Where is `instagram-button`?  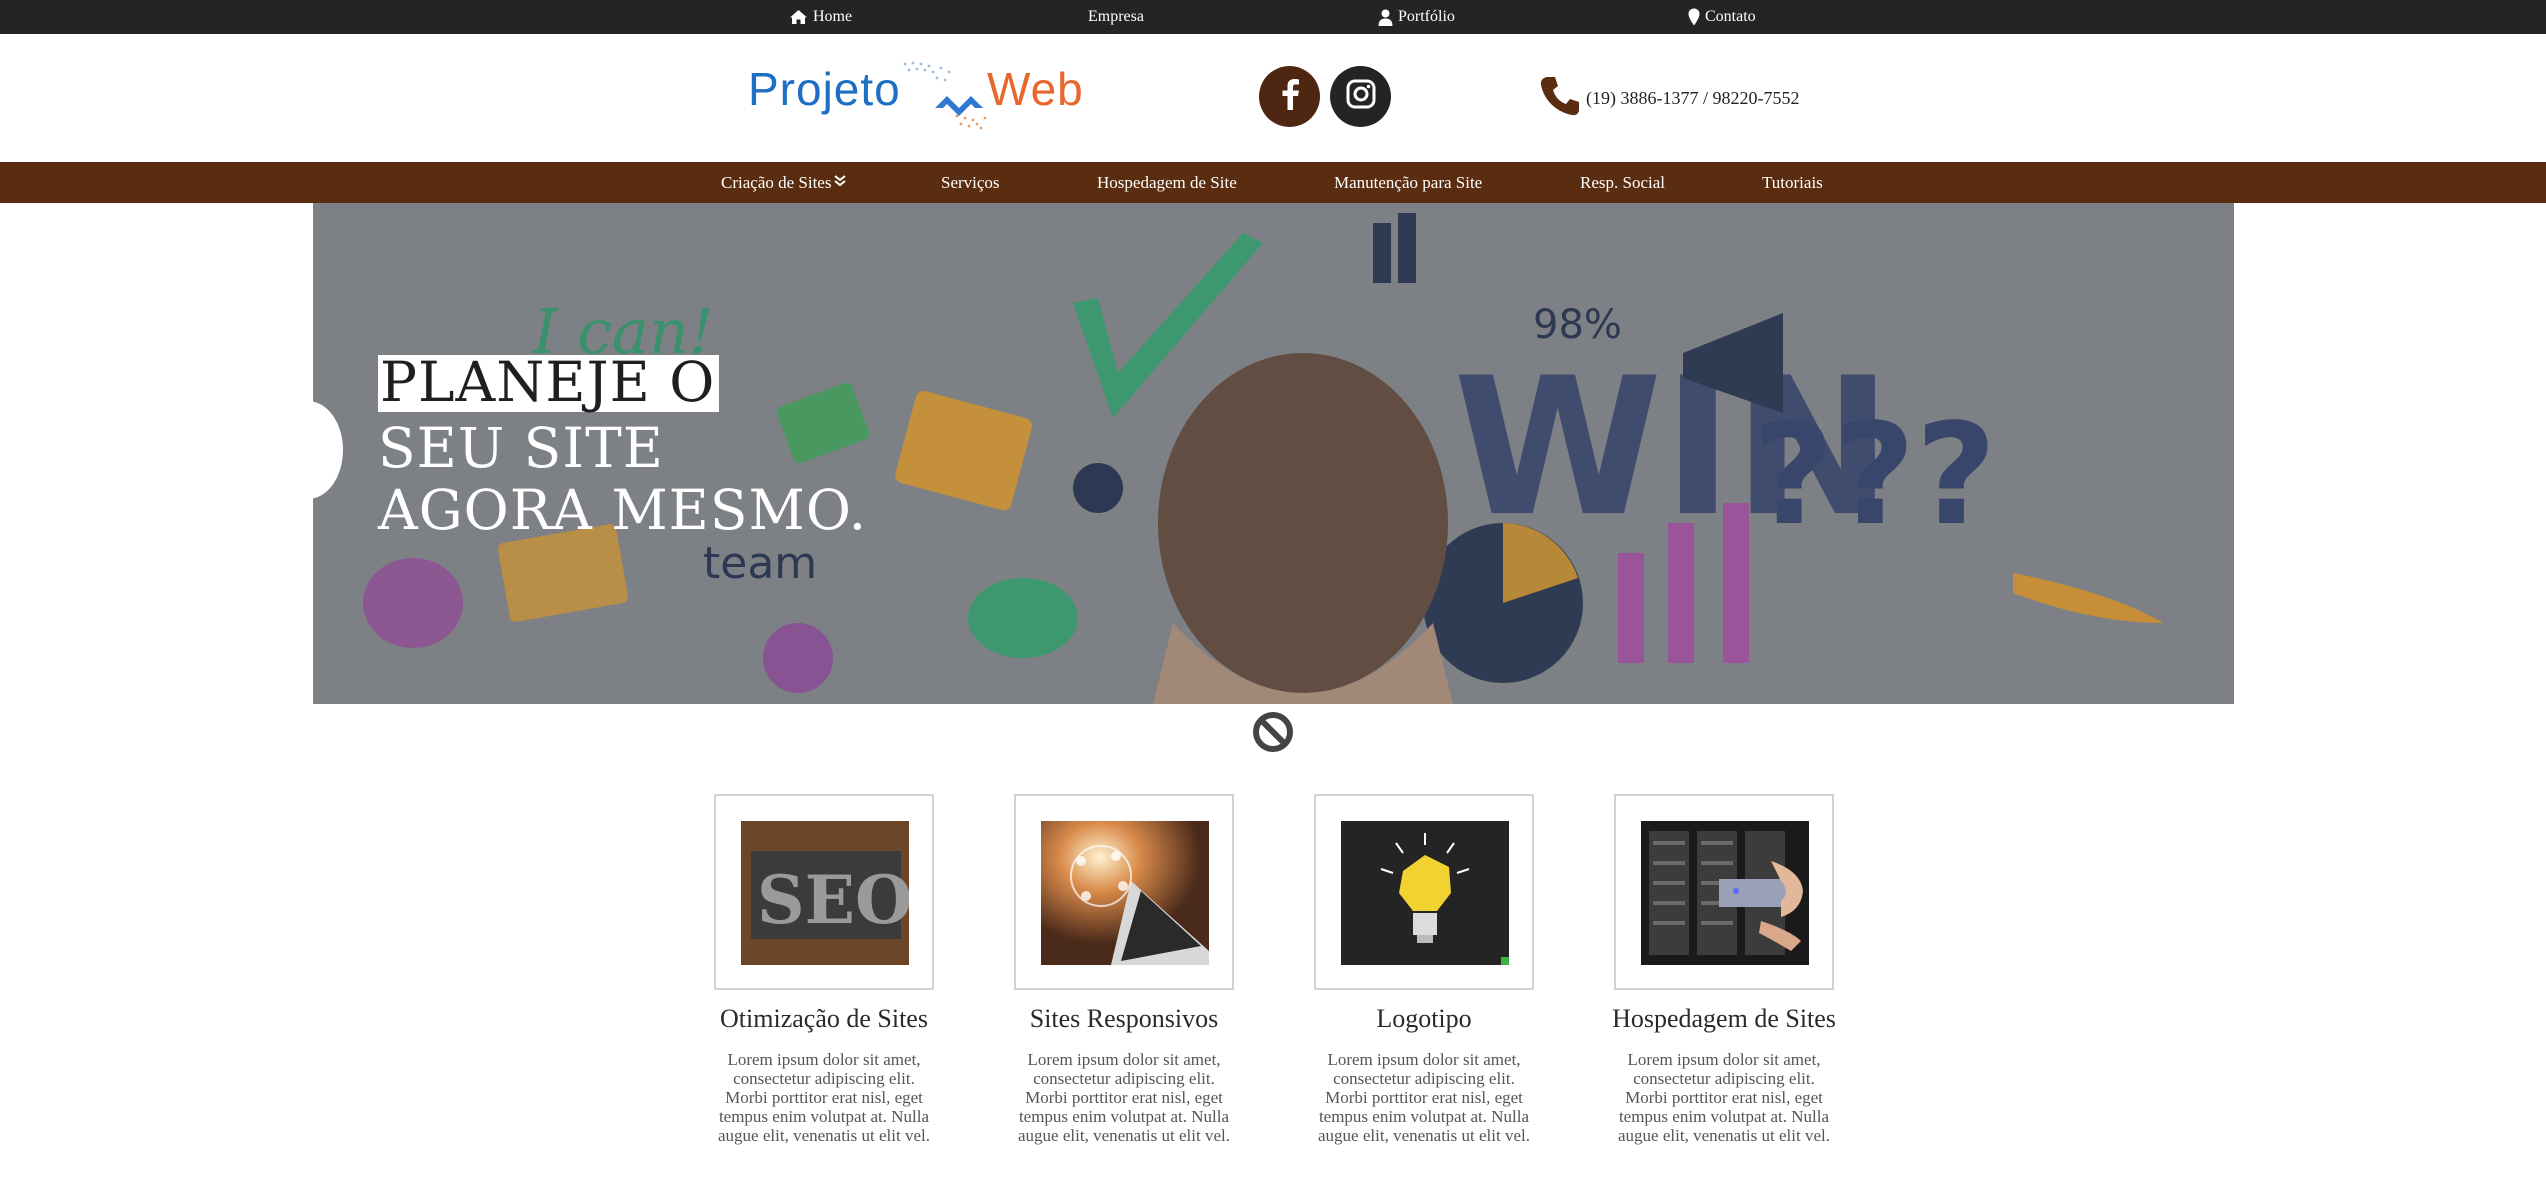 instagram-button is located at coordinates (1360, 96).